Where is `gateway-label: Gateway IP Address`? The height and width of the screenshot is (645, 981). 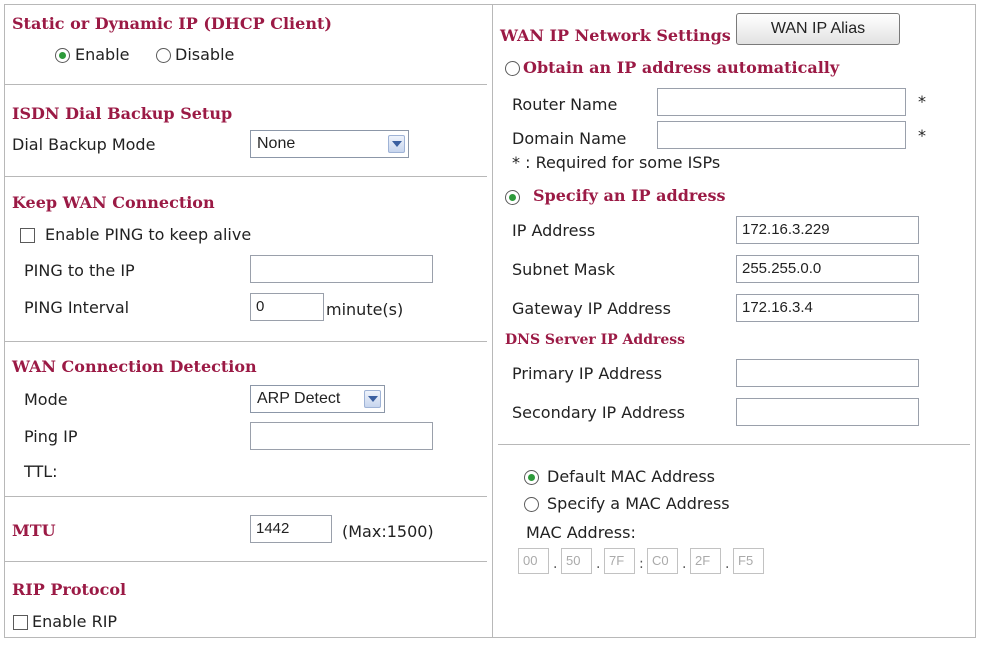
gateway-label: Gateway IP Address is located at coordinates (591, 308).